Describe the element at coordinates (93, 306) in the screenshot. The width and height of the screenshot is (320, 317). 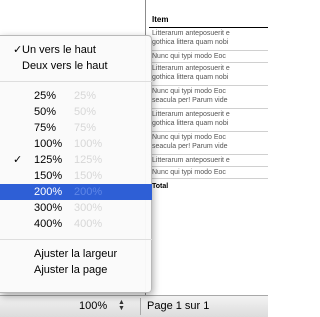
I see `zoom-value: 100%` at that location.